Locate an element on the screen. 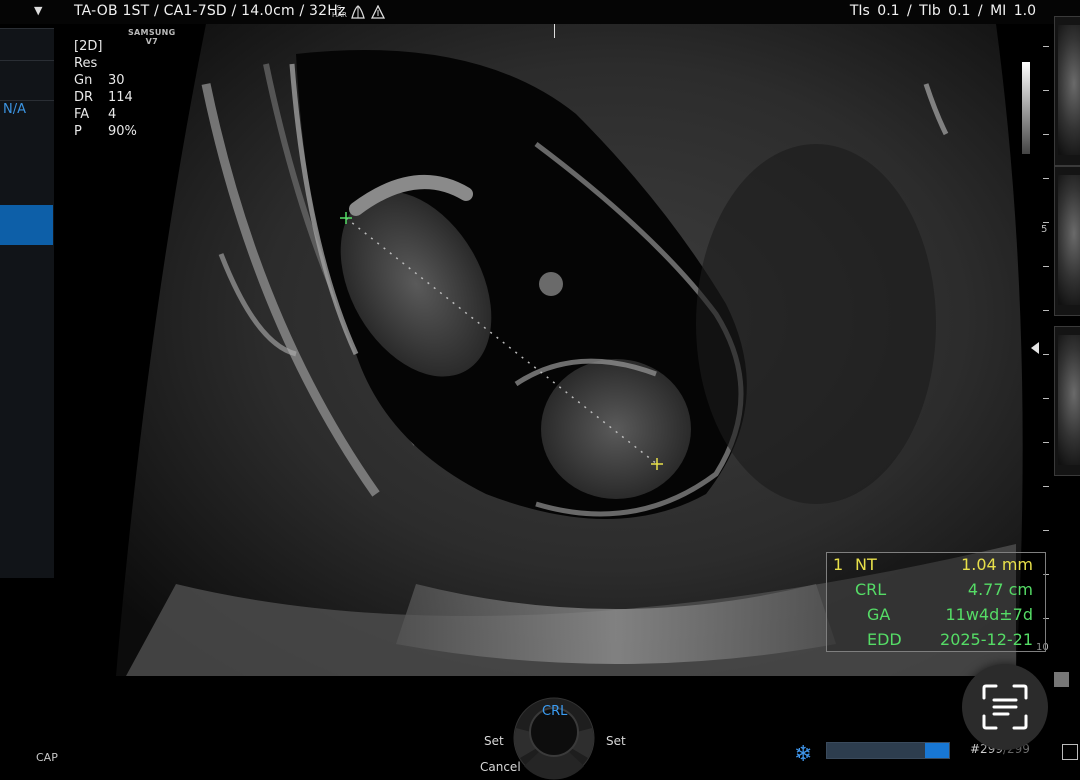  param-row: P 90% is located at coordinates (105, 131).